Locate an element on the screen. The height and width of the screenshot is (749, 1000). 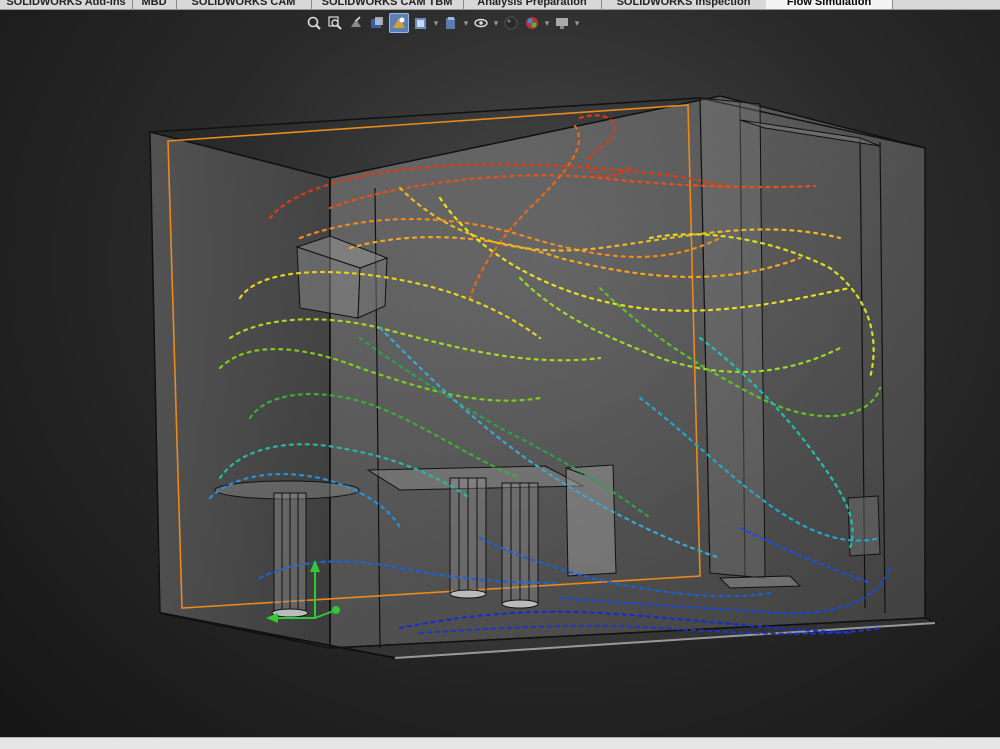
dynamic-annotation-button is located at coordinates (399, 23).